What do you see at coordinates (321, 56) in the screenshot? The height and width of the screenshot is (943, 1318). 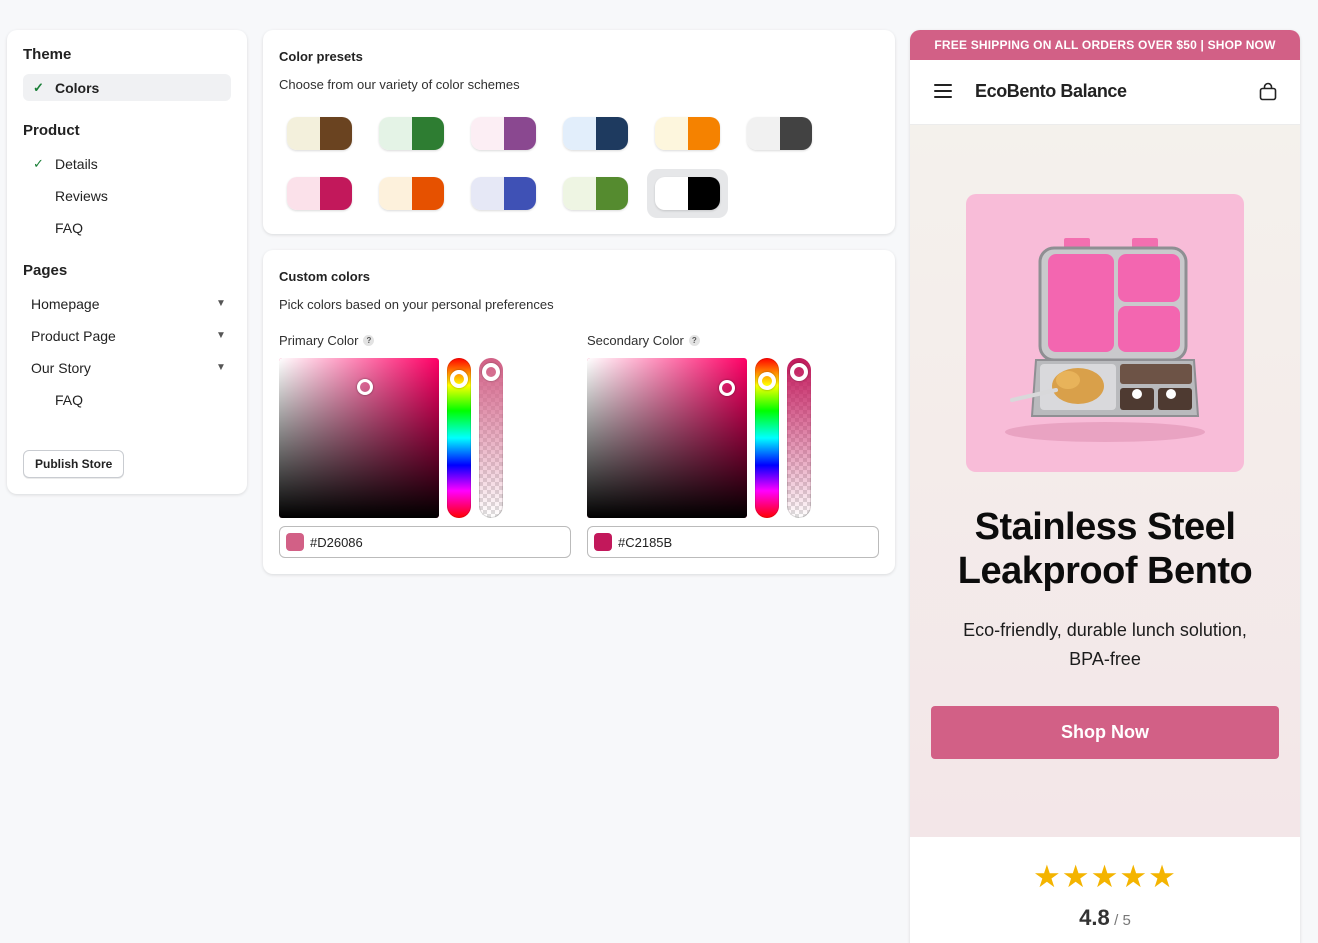 I see `card-title: Color presets` at bounding box center [321, 56].